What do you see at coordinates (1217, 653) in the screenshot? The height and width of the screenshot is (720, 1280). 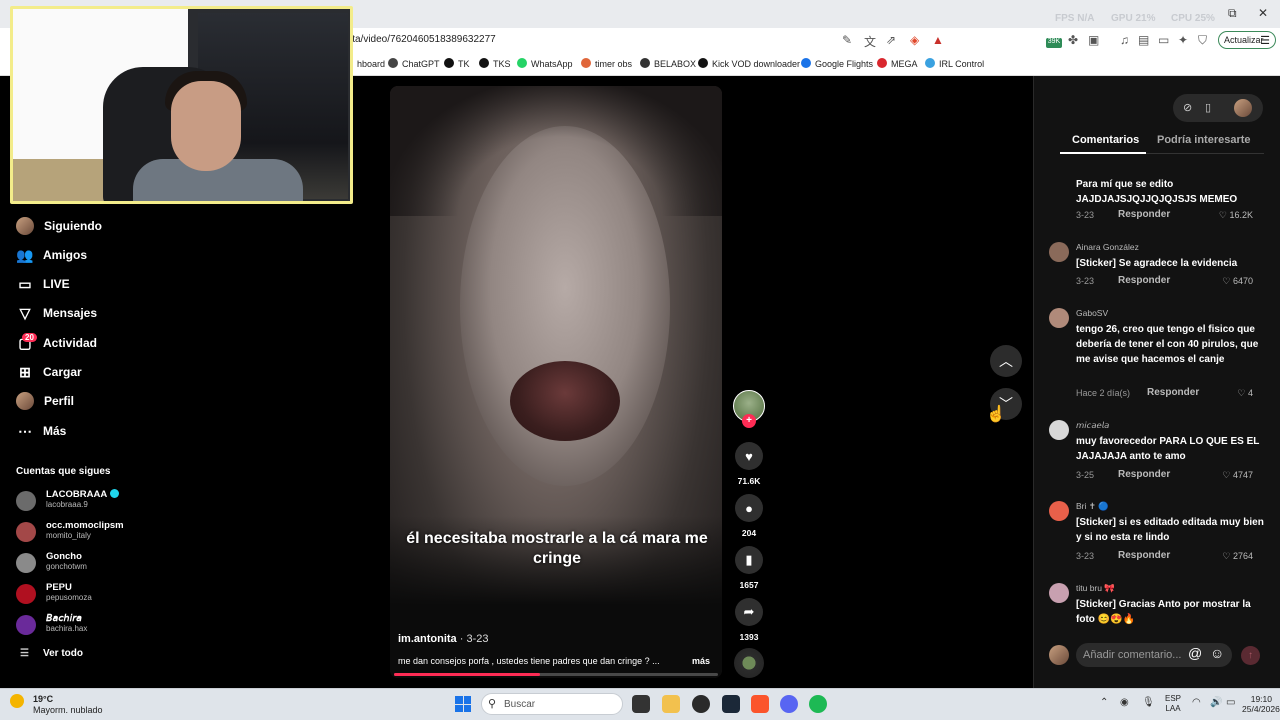 I see `emoji-icon: ☺` at bounding box center [1217, 653].